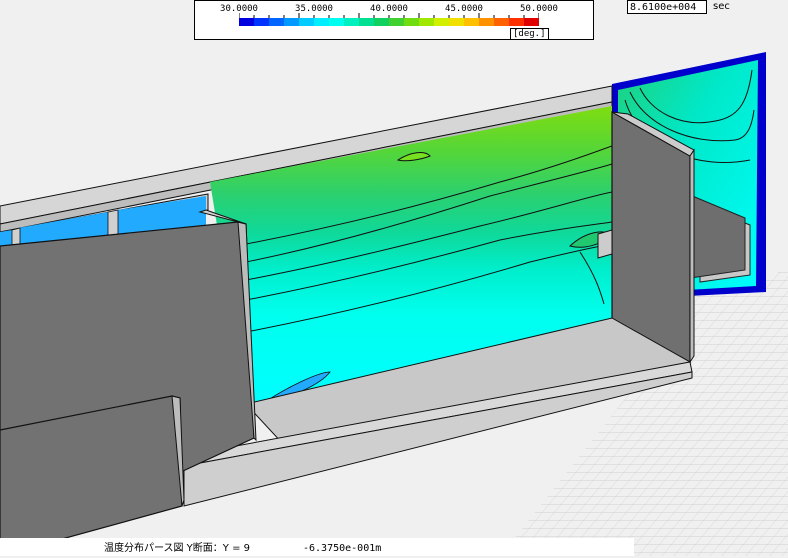 The image size is (788, 558). What do you see at coordinates (529, 34) in the screenshot?
I see `legend-unit: [deg.]` at bounding box center [529, 34].